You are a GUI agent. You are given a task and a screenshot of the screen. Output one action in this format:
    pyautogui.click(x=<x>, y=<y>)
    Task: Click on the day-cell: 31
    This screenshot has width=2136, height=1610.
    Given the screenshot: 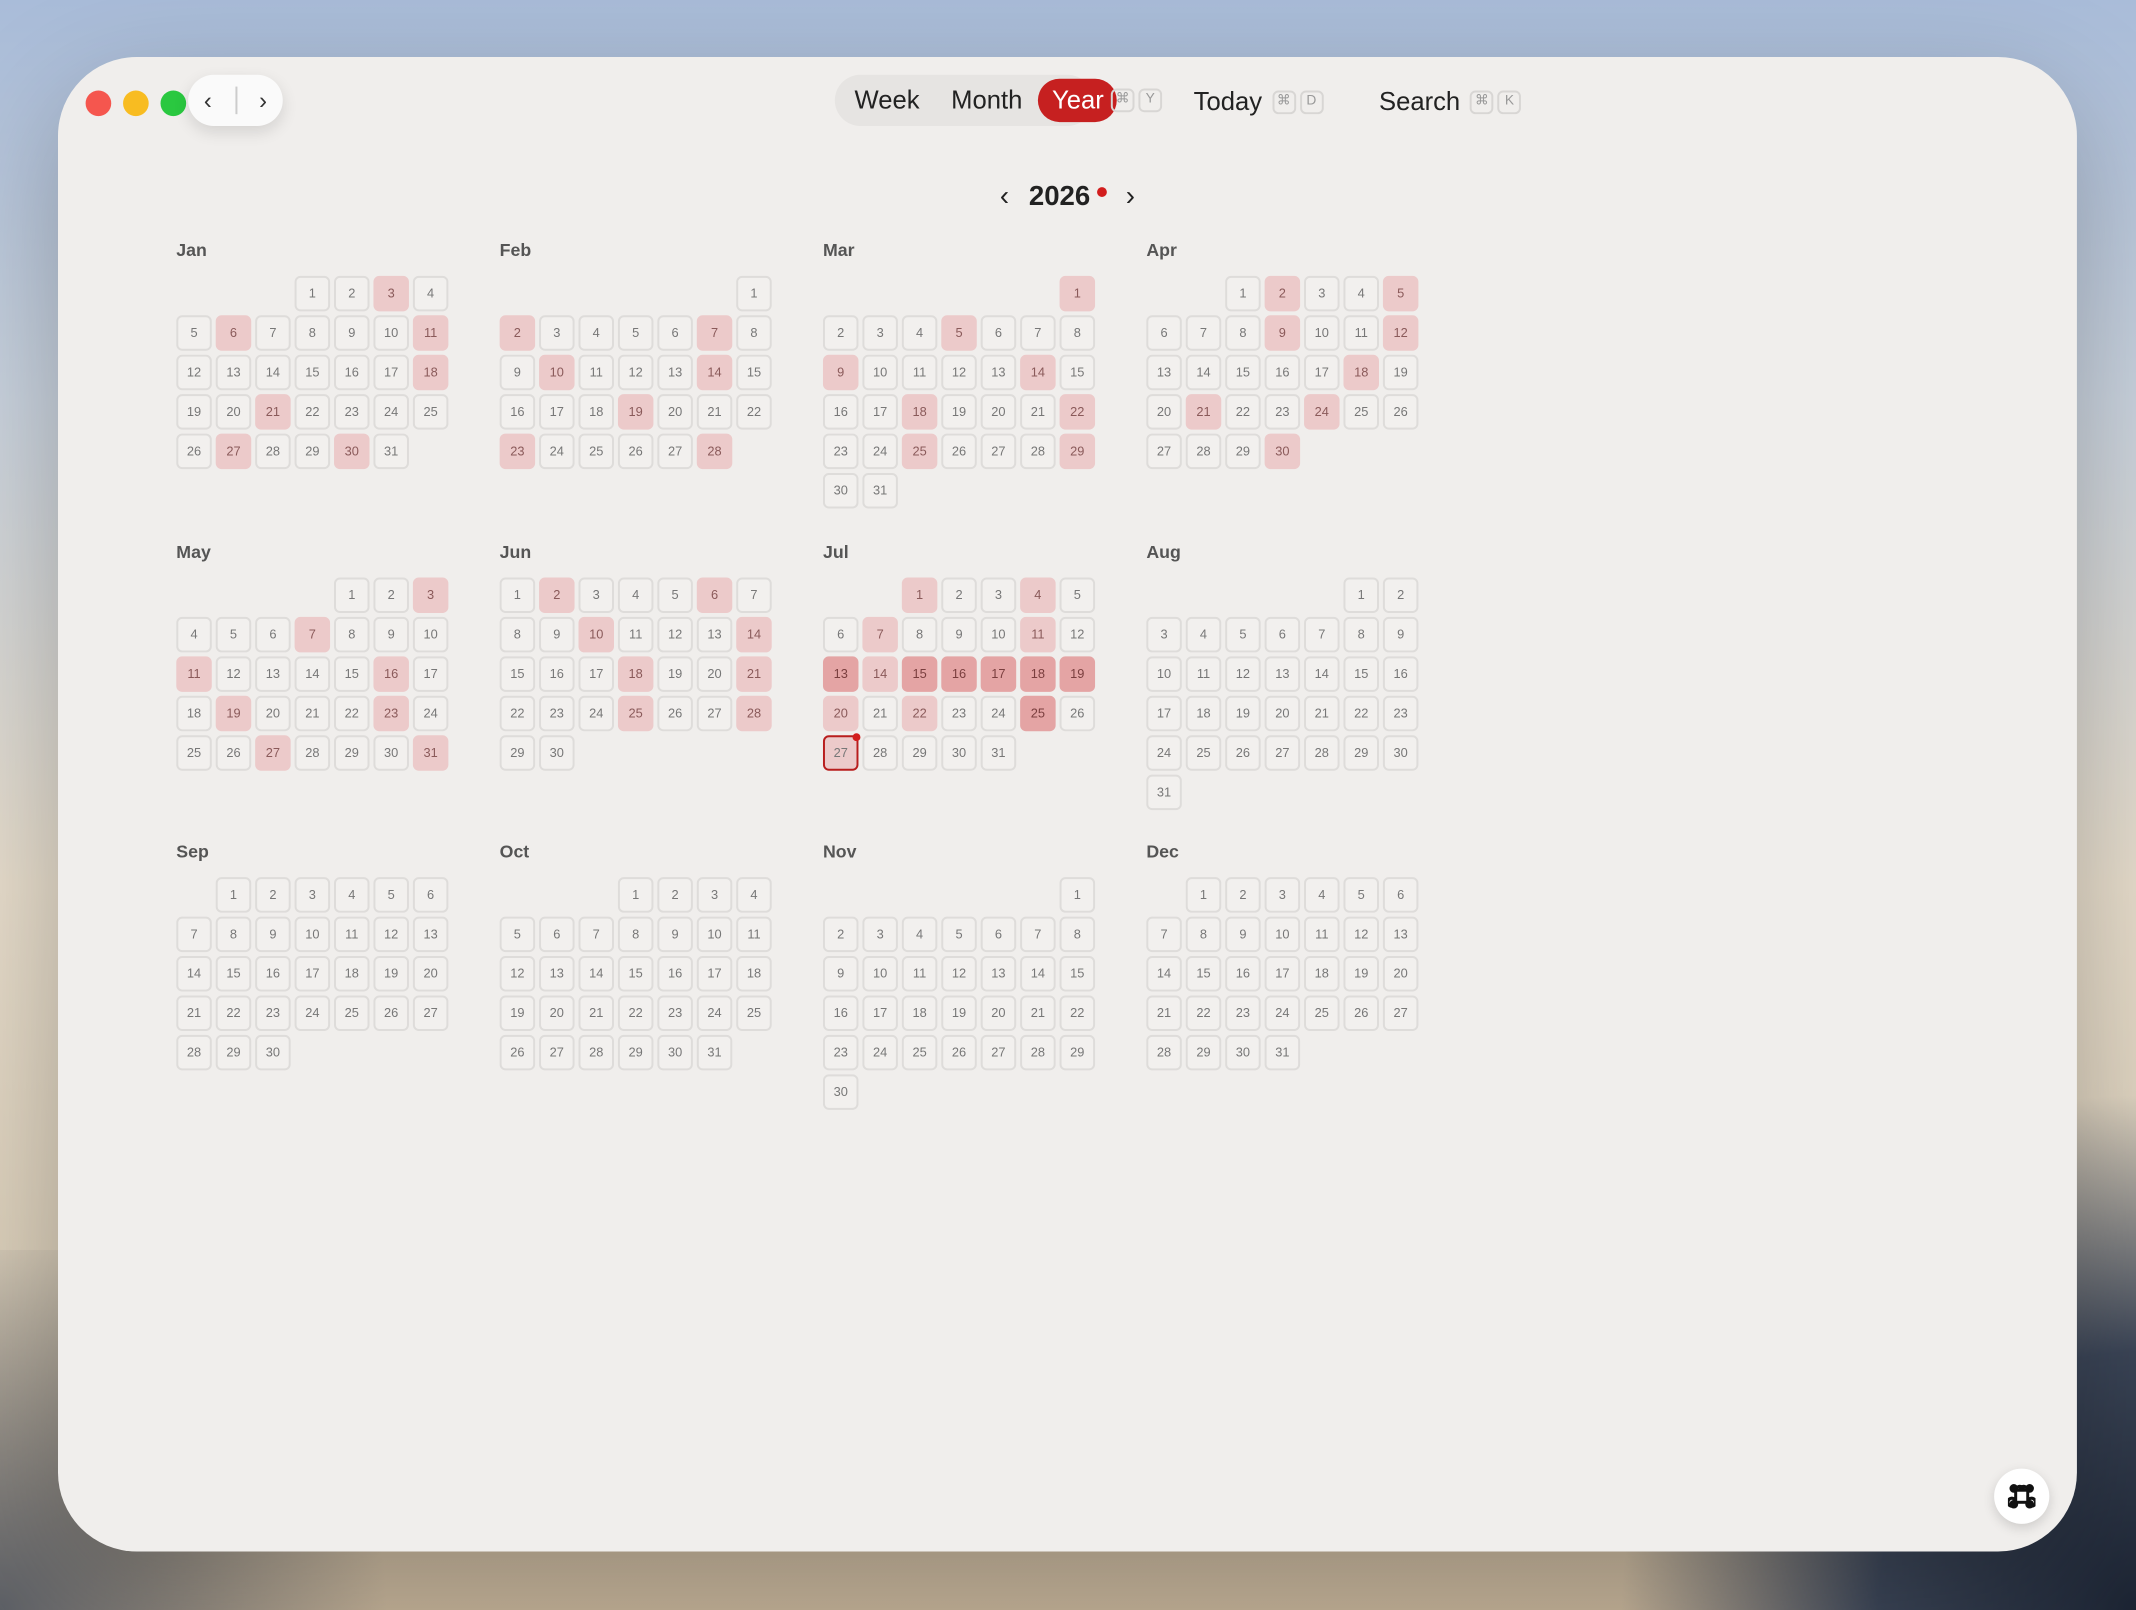 What is the action you would take?
    pyautogui.click(x=880, y=491)
    